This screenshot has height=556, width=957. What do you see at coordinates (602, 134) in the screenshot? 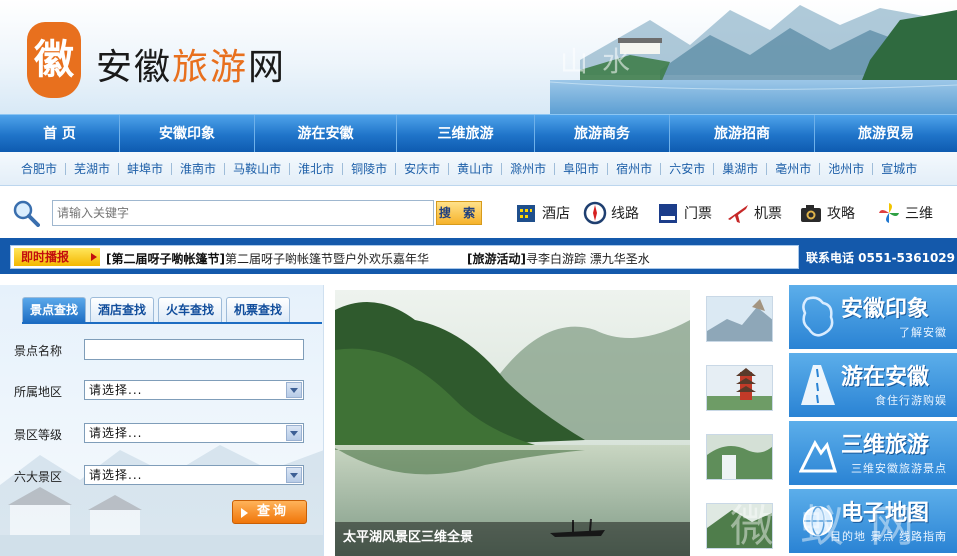
I see `nav-item-tourism-business: 旅游商务` at bounding box center [602, 134].